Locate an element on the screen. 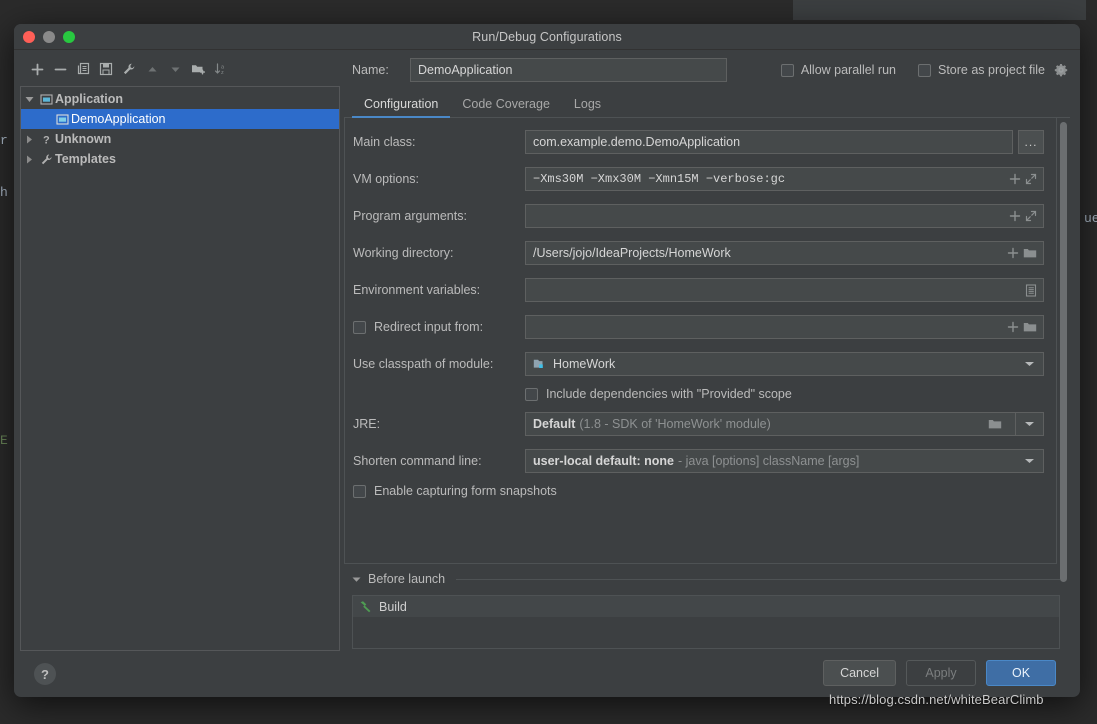  before-launch-header: Before launch is located at coordinates (706, 579).